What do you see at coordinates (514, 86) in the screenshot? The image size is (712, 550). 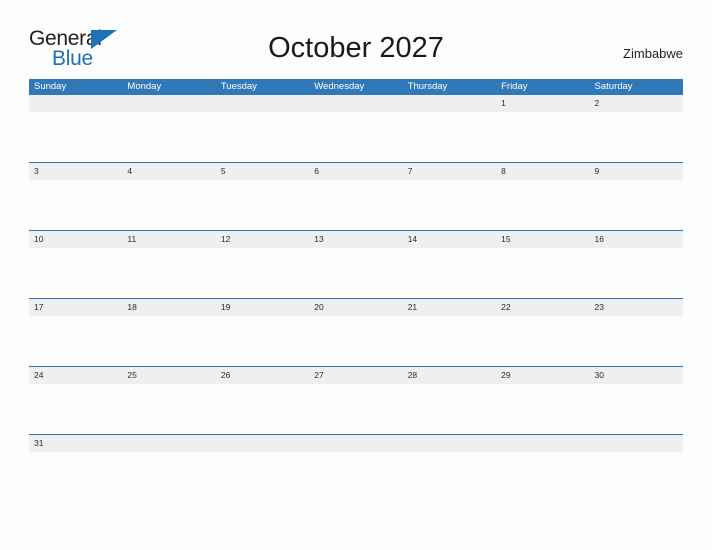 I see `weekday-header-friday: Friday` at bounding box center [514, 86].